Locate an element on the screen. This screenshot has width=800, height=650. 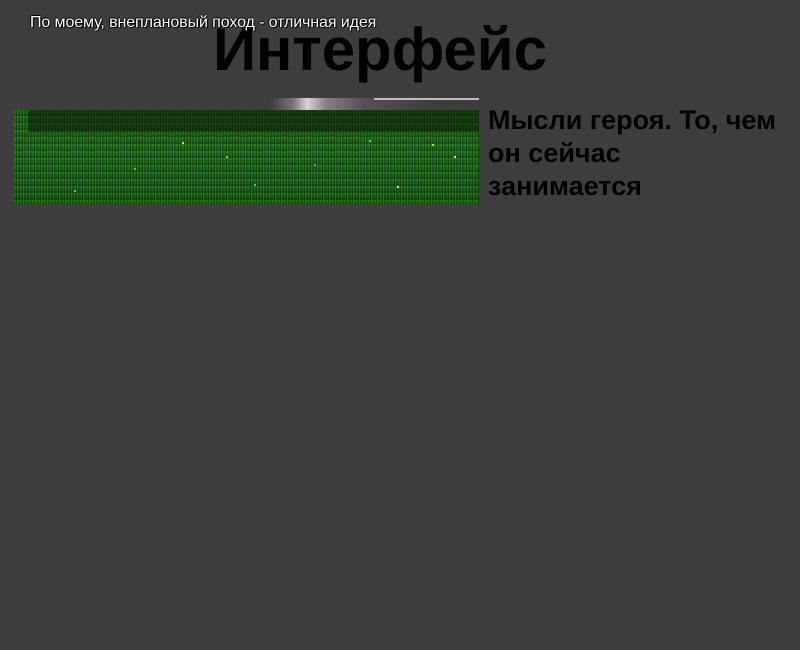
hero-thought-bar is located at coordinates (253, 121).